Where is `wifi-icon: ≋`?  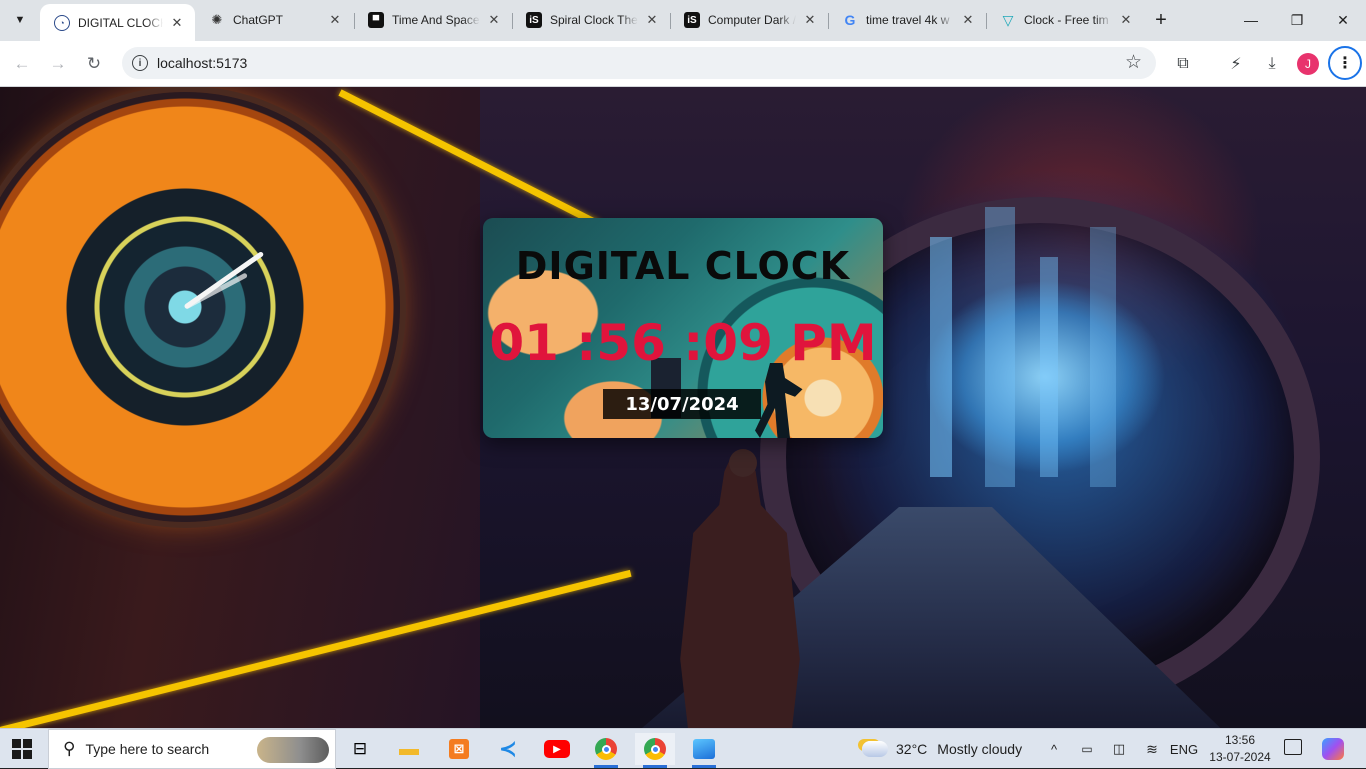 wifi-icon: ≋ is located at coordinates (1152, 748).